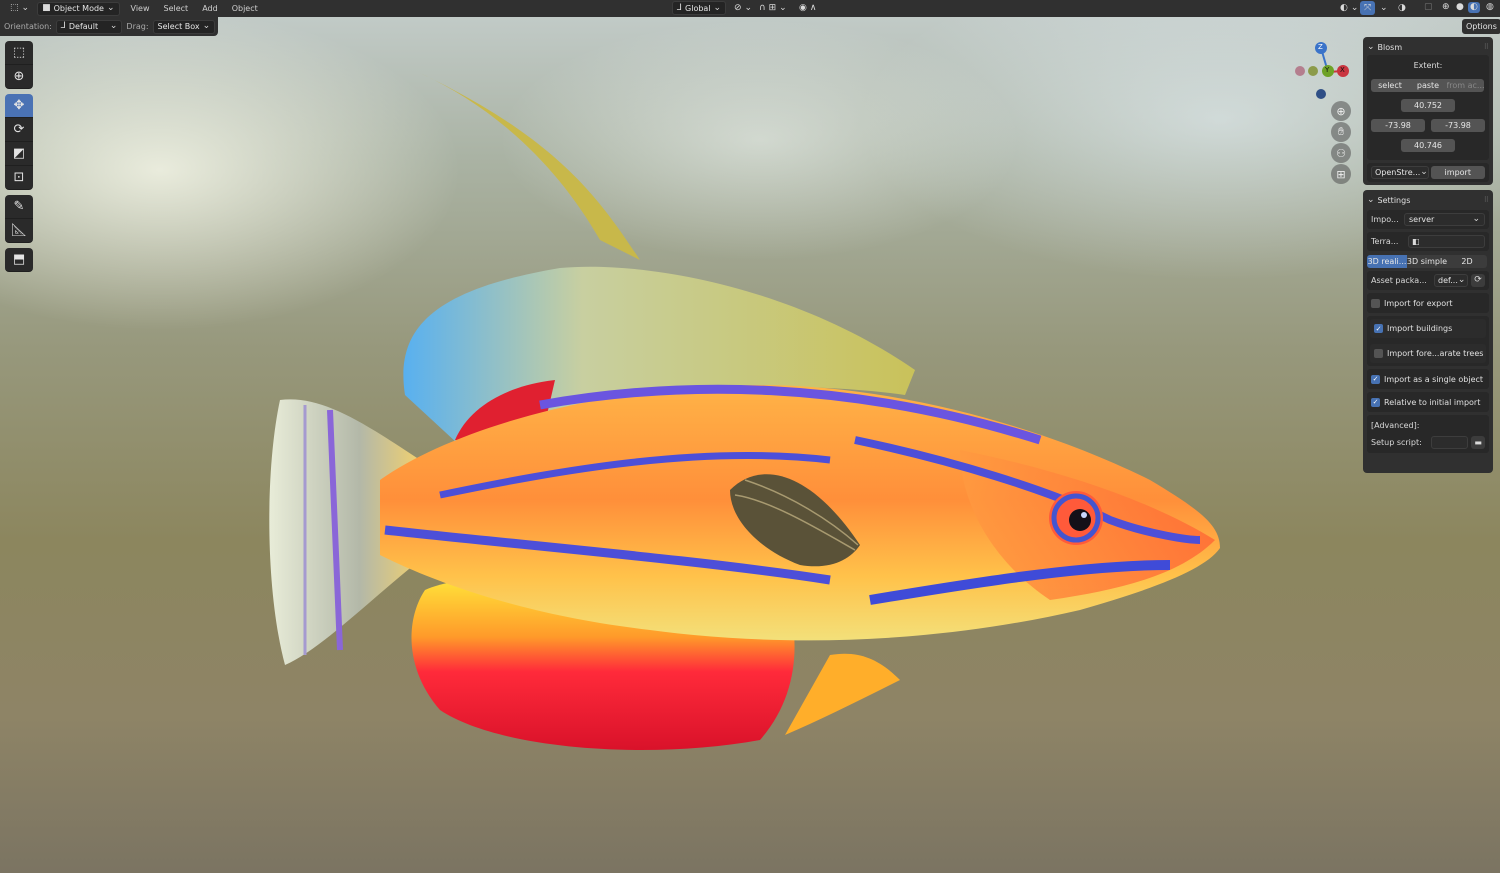 This screenshot has width=1500, height=873. What do you see at coordinates (245, 8) in the screenshot?
I see `menu-object: Object` at bounding box center [245, 8].